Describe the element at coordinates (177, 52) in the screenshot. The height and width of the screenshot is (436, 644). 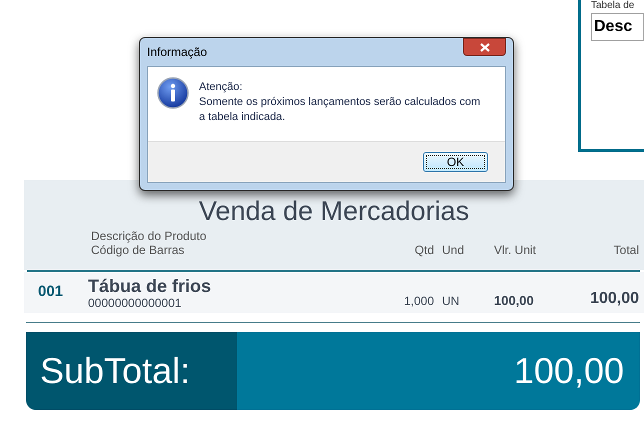
I see `dialog-title: Informação` at that location.